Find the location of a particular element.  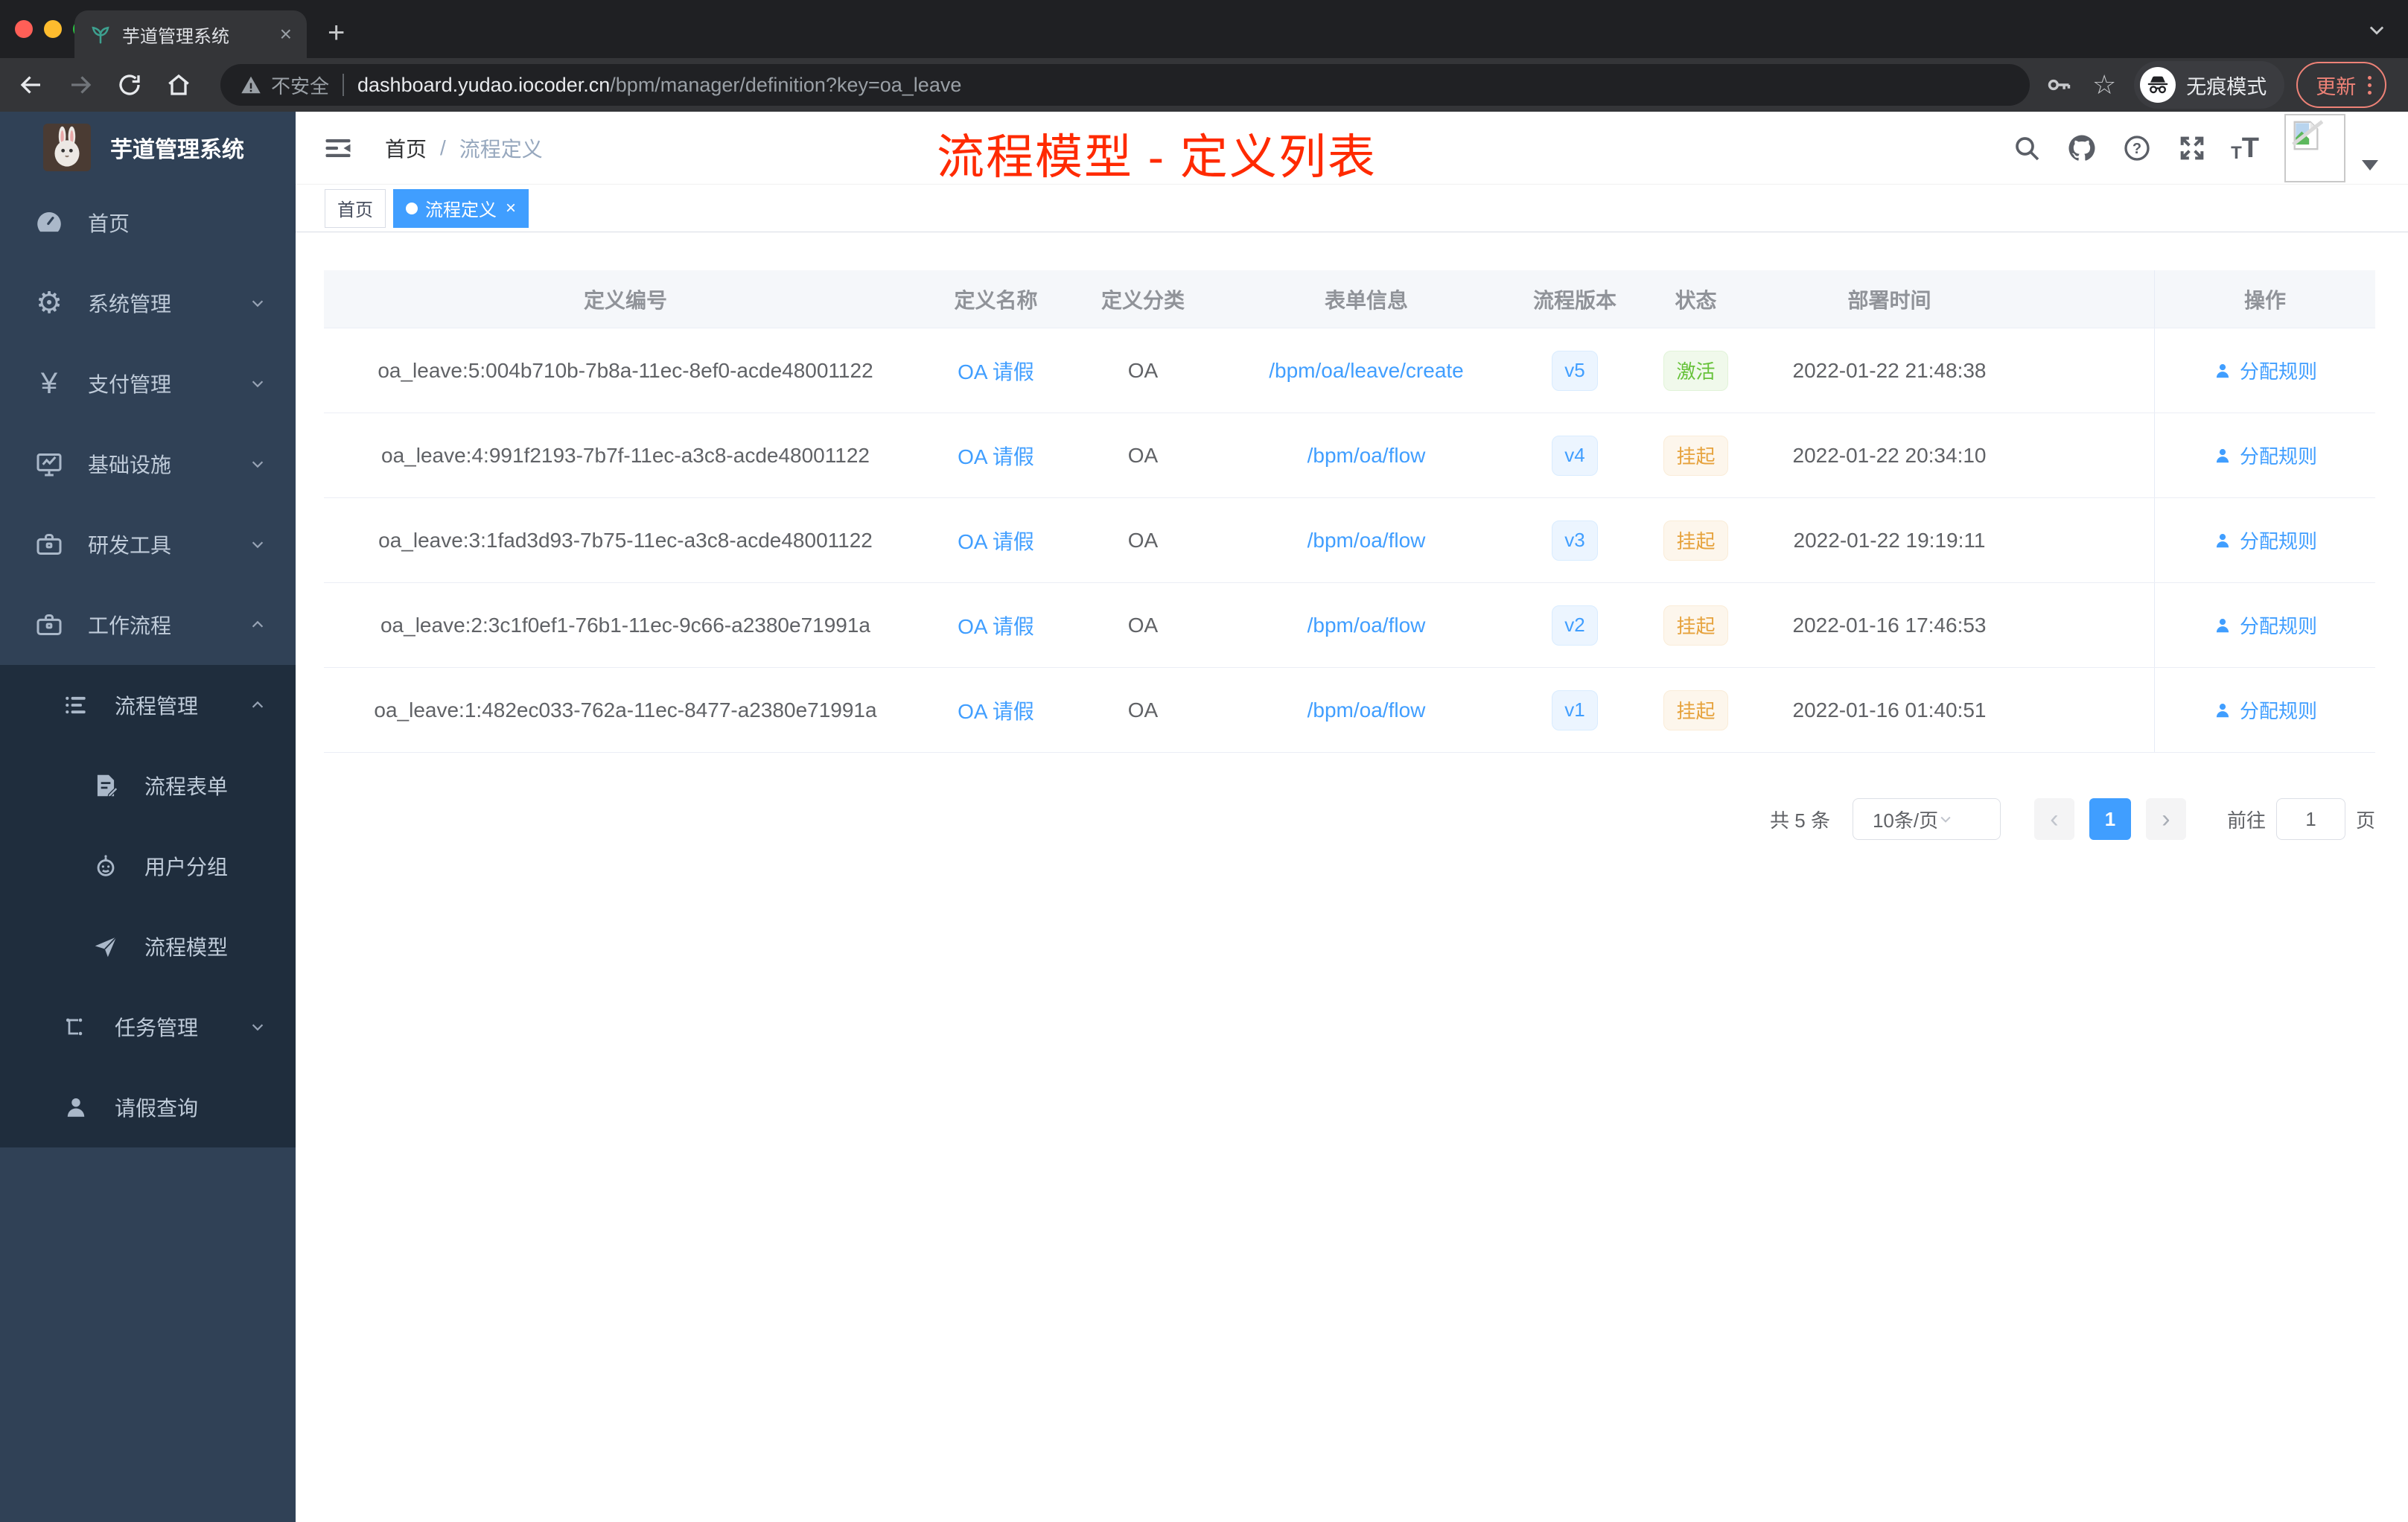

app-logo: 芋道管理系统 is located at coordinates (148, 147).